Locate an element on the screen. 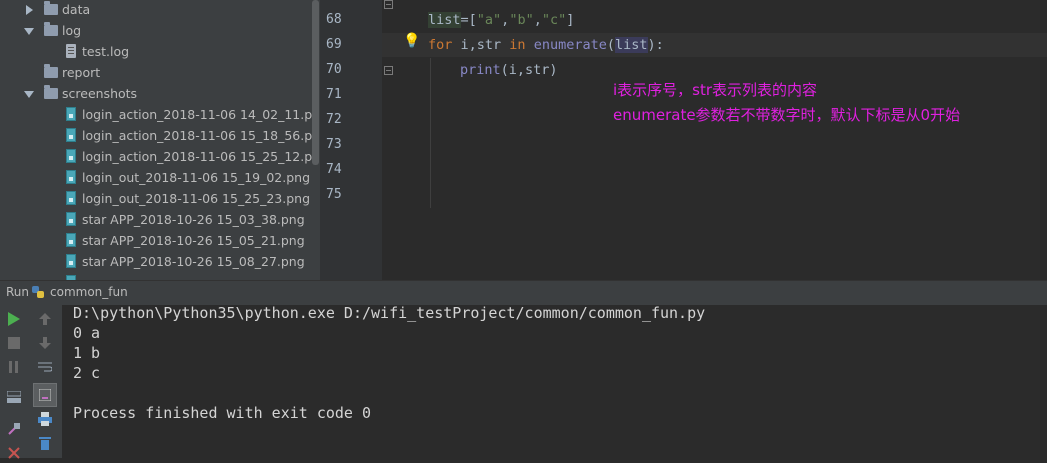 Image resolution: width=1047 pixels, height=463 pixels. console-line: 2 c is located at coordinates (87, 373).